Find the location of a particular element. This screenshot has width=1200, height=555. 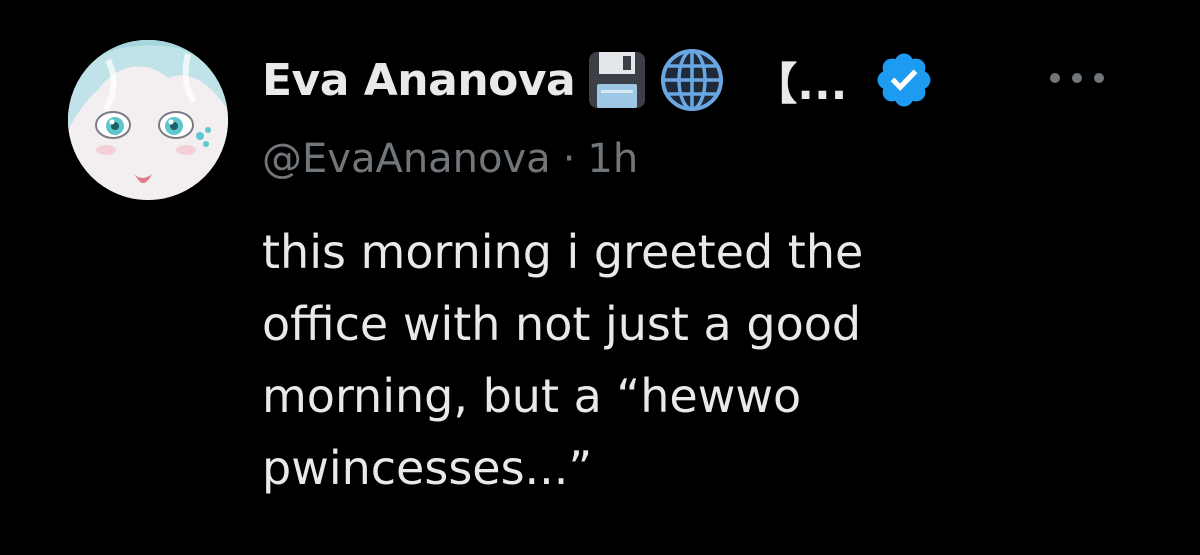

globe-icon is located at coordinates (692, 80).